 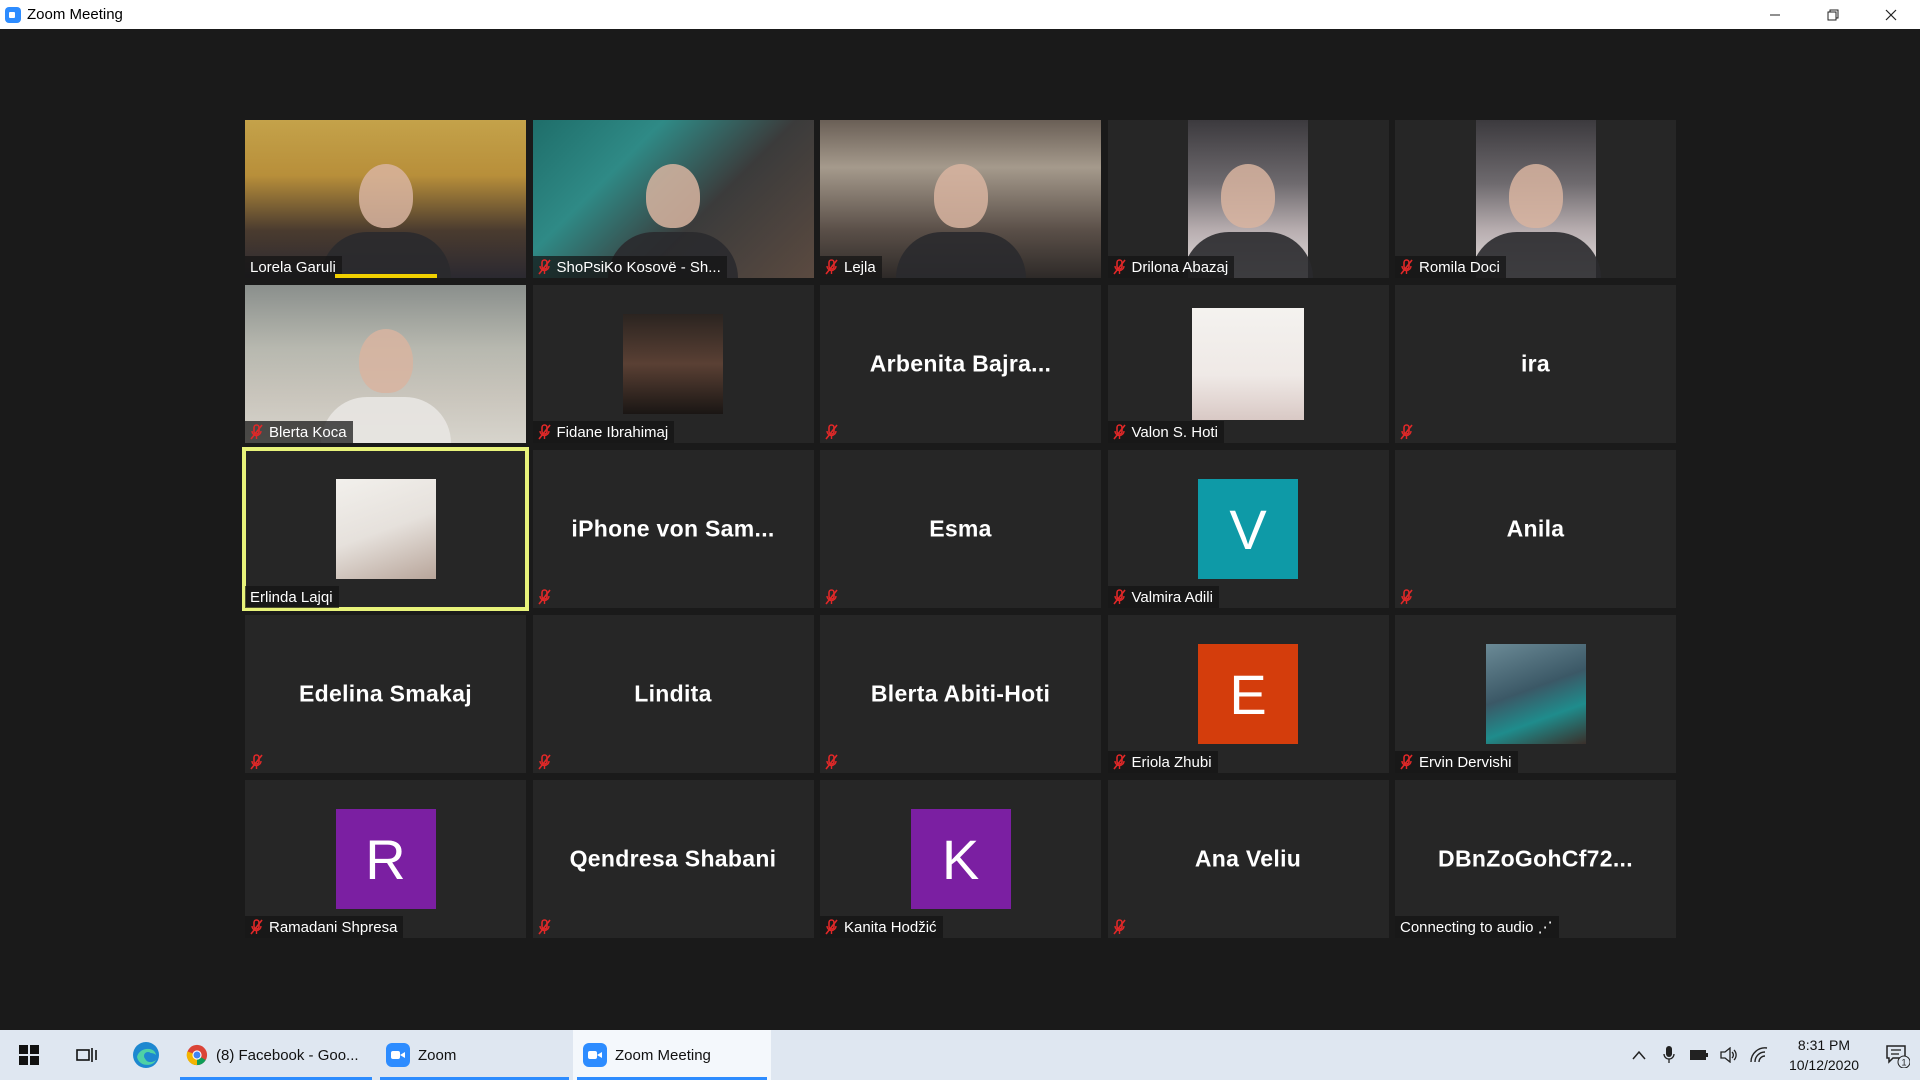 What do you see at coordinates (1669, 1055) in the screenshot?
I see `microphone-tray-button` at bounding box center [1669, 1055].